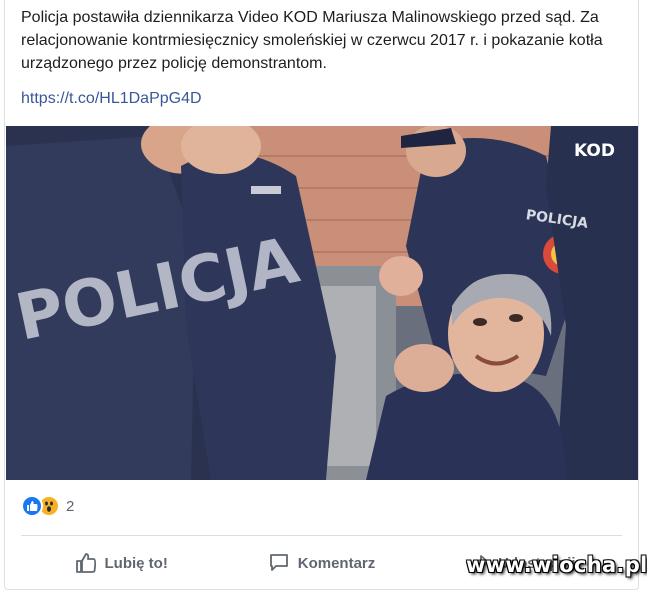  What do you see at coordinates (278, 562) in the screenshot?
I see `comment-icon` at bounding box center [278, 562].